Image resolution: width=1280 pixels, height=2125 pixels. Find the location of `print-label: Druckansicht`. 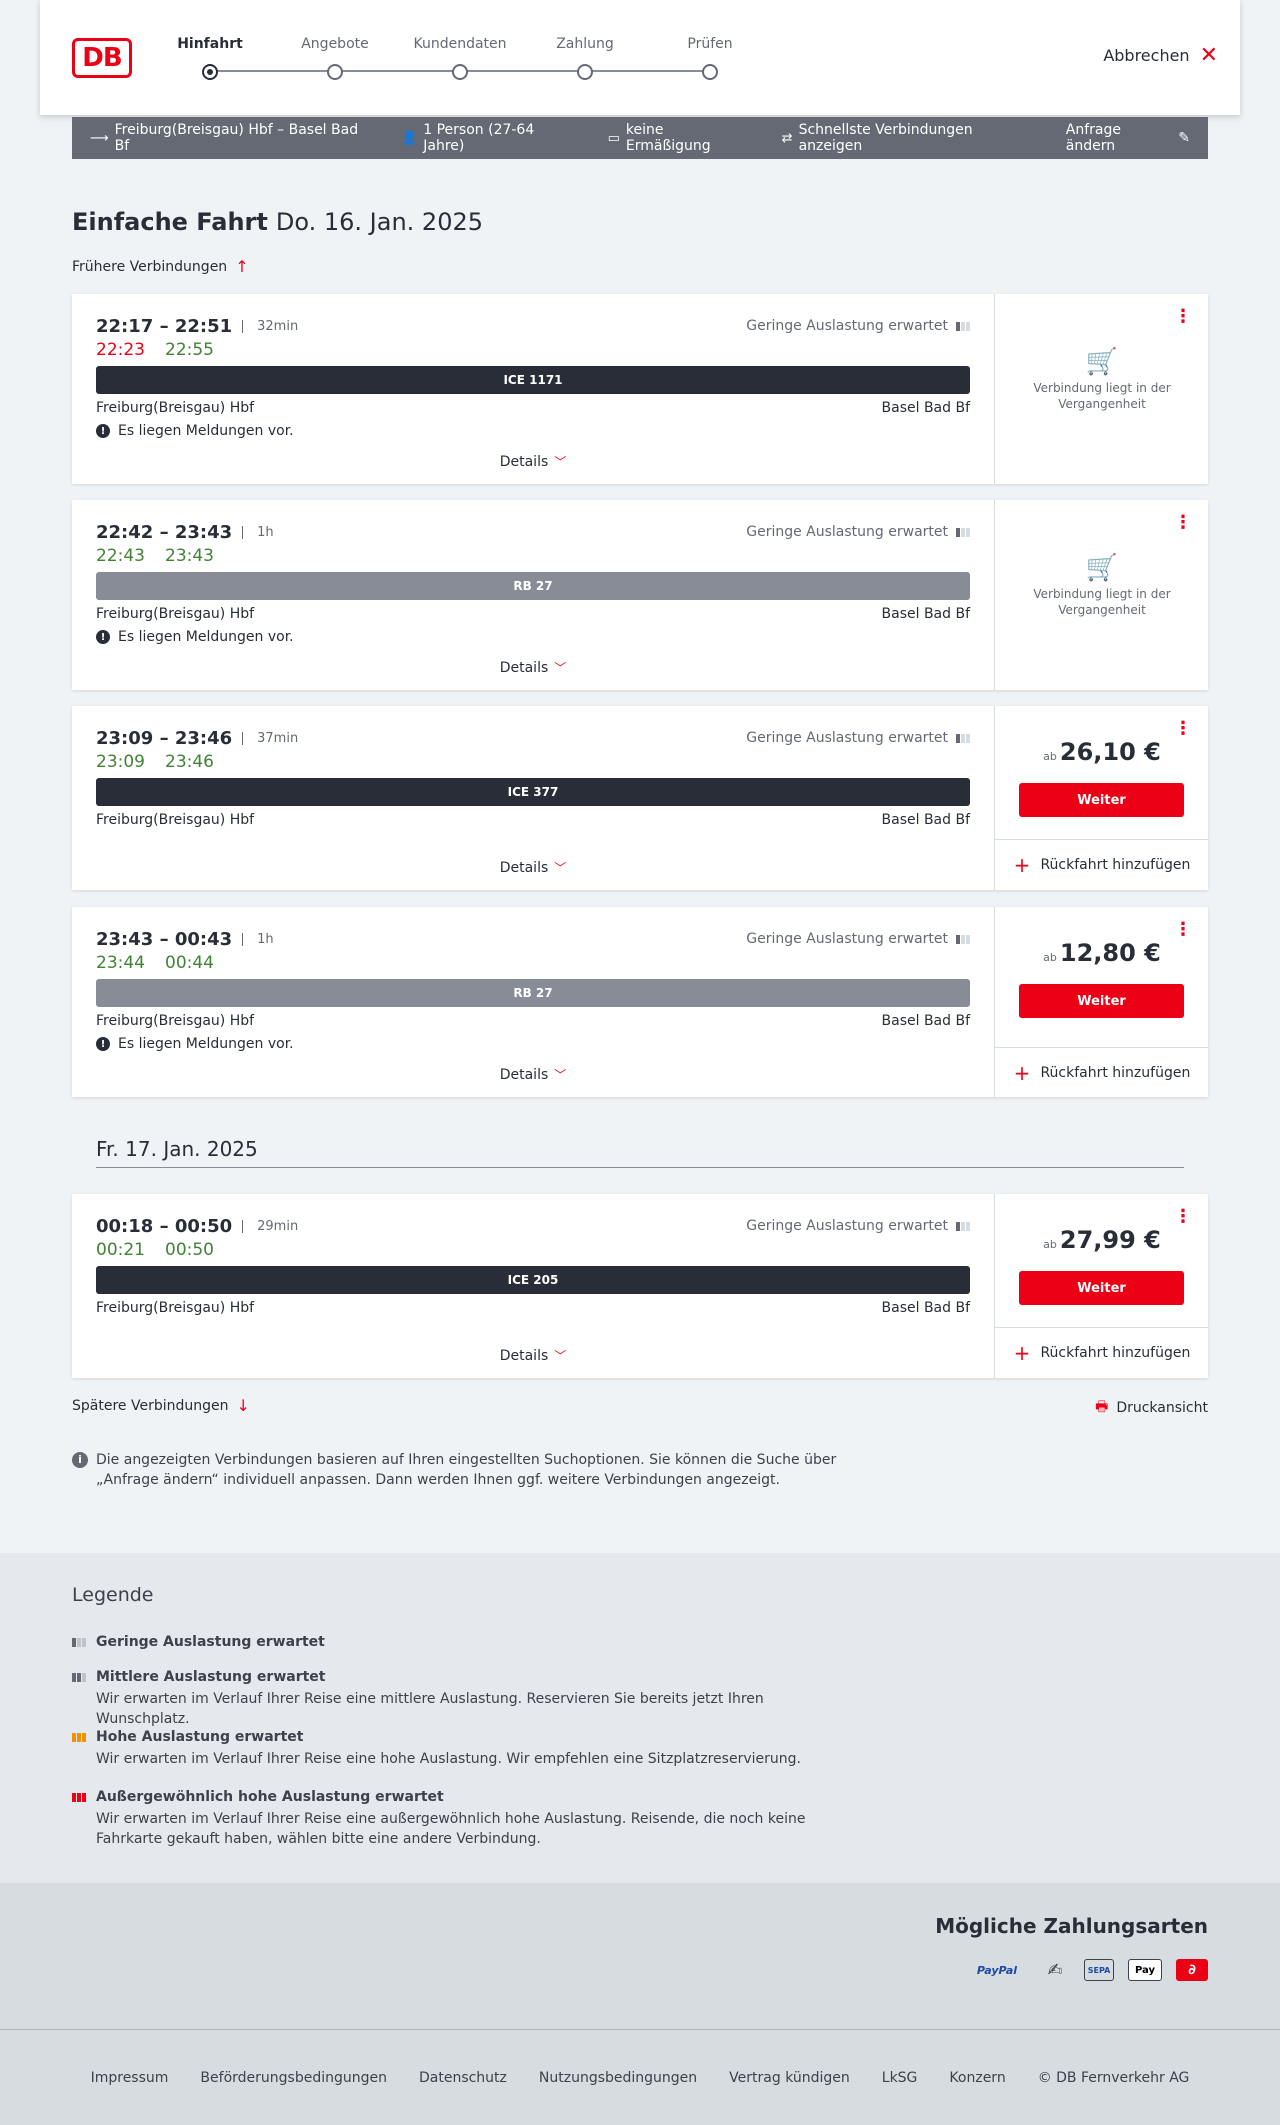

print-label: Druckansicht is located at coordinates (1162, 1408).